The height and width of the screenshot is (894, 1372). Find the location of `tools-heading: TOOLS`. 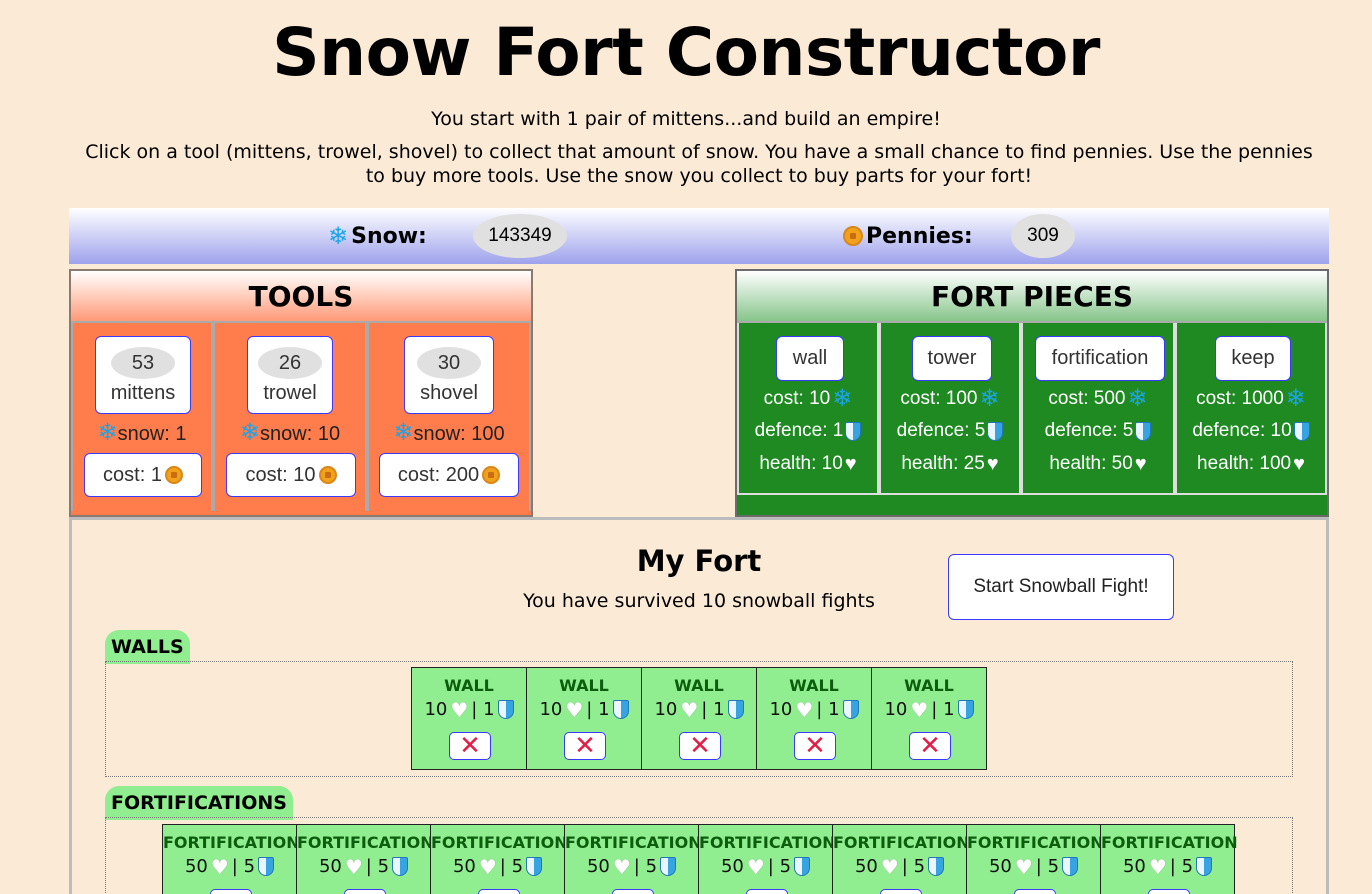

tools-heading: TOOLS is located at coordinates (301, 297).